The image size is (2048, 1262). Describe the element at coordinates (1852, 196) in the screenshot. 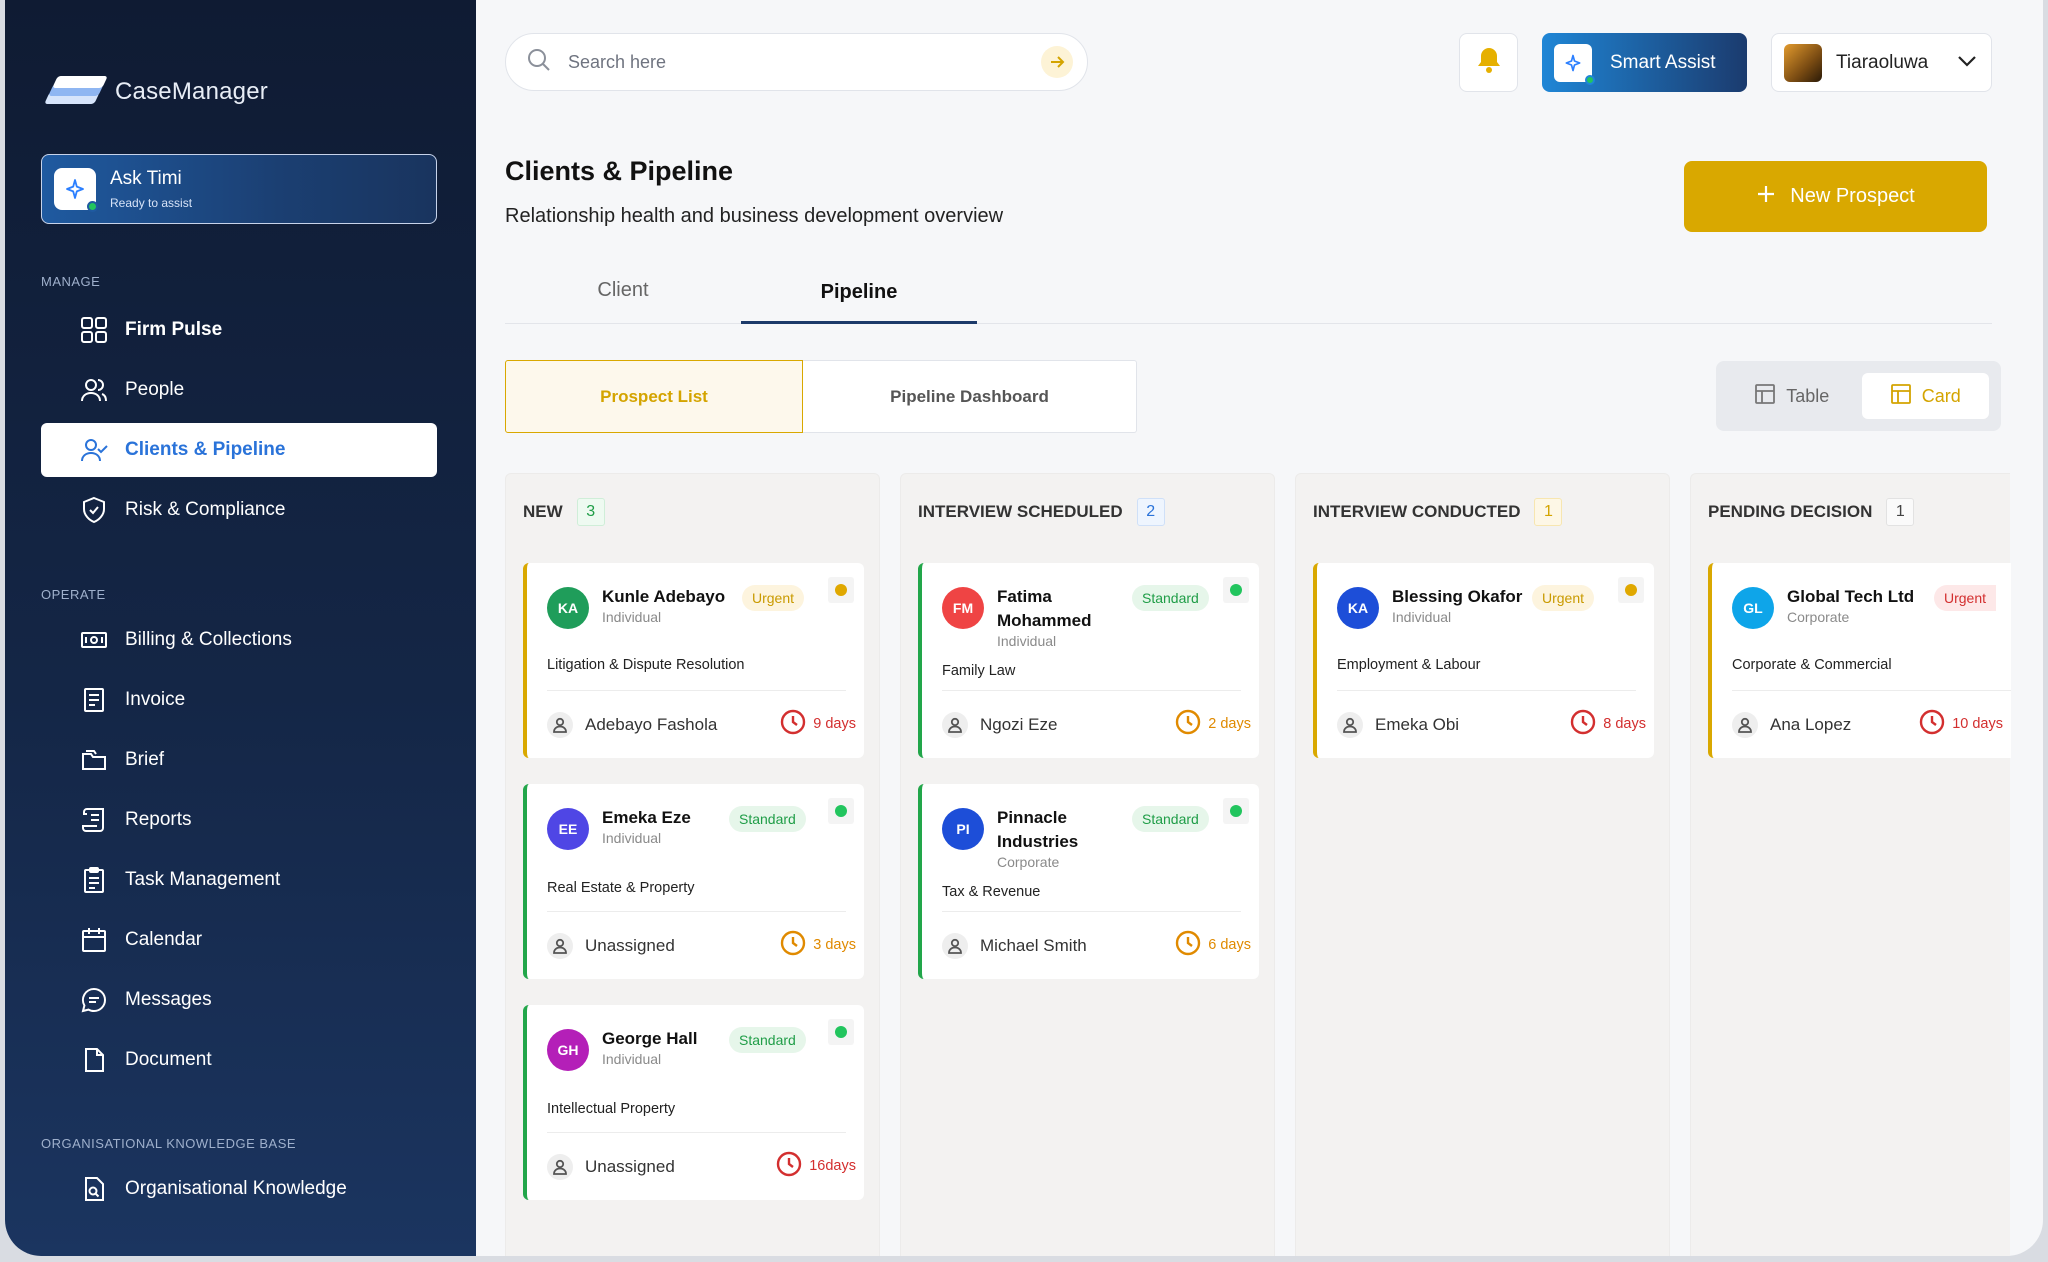

I see `new-prospect-label: New Prospect` at that location.